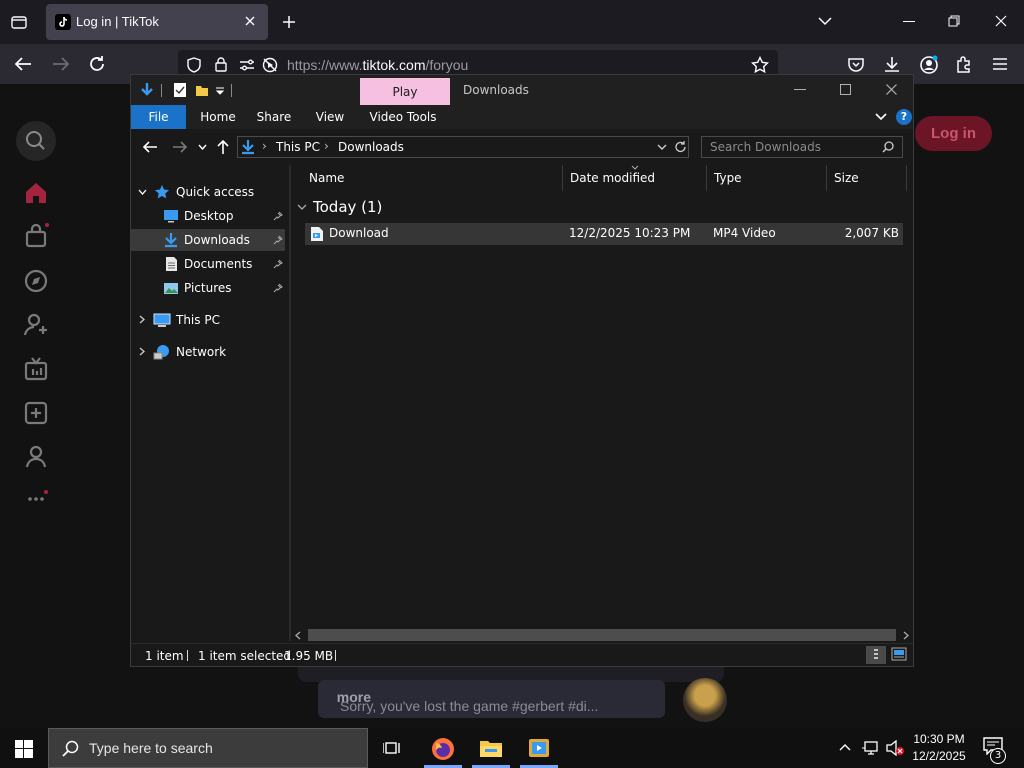 The image size is (1024, 768). I want to click on properties-quick-icon, so click(180, 90).